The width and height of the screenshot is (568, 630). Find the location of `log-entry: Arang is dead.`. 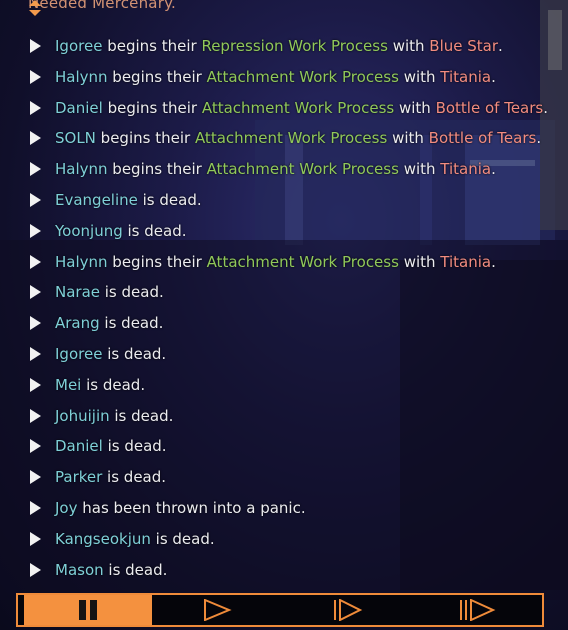

log-entry: Arang is dead. is located at coordinates (96, 323).